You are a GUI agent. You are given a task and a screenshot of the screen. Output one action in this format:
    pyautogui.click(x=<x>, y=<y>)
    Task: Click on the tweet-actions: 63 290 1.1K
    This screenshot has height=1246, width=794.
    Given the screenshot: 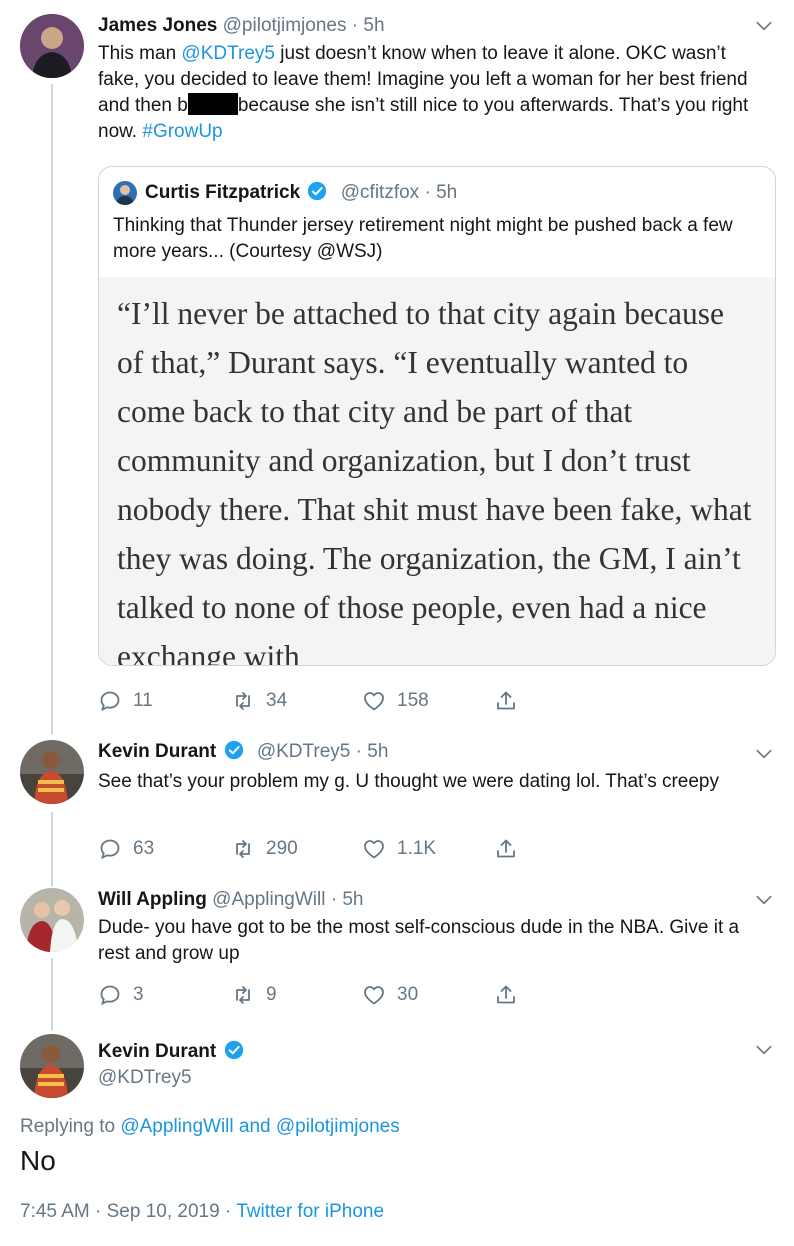 What is the action you would take?
    pyautogui.click(x=328, y=849)
    